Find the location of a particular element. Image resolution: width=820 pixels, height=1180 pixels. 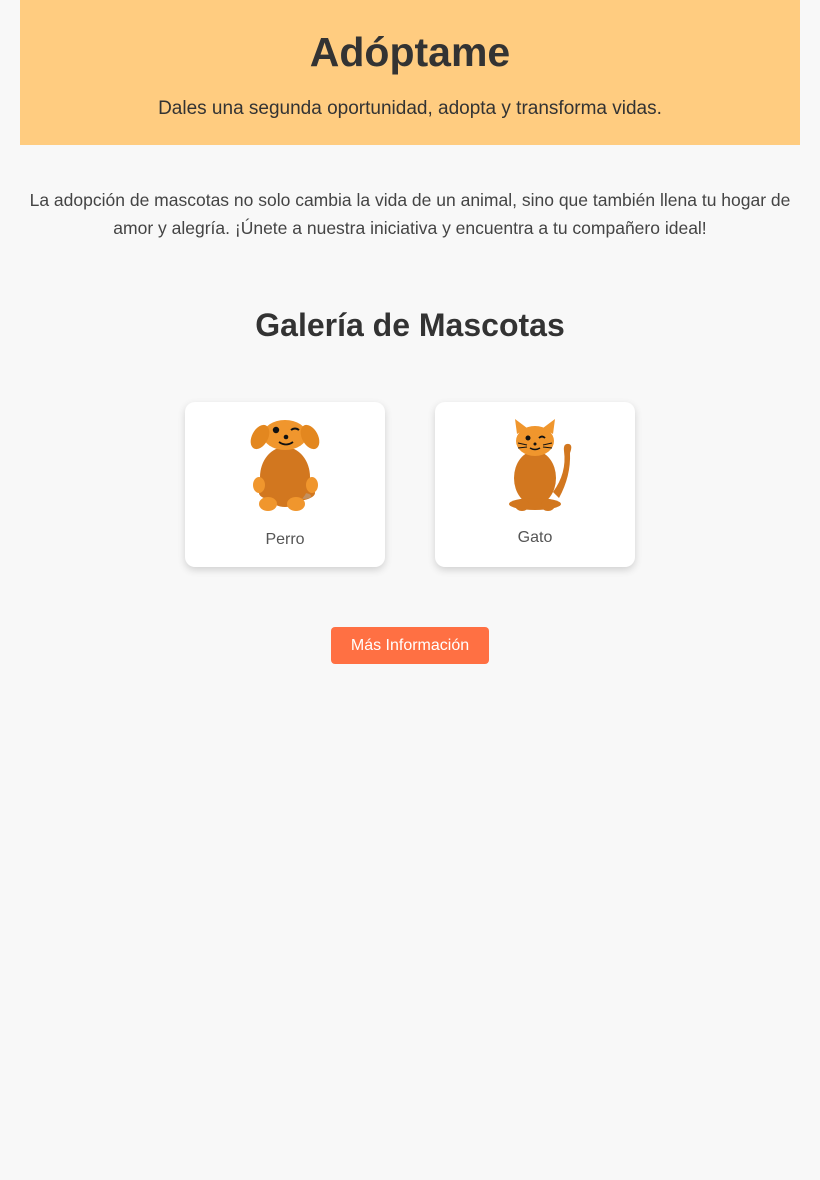

page-title: Adóptame is located at coordinates (410, 52).